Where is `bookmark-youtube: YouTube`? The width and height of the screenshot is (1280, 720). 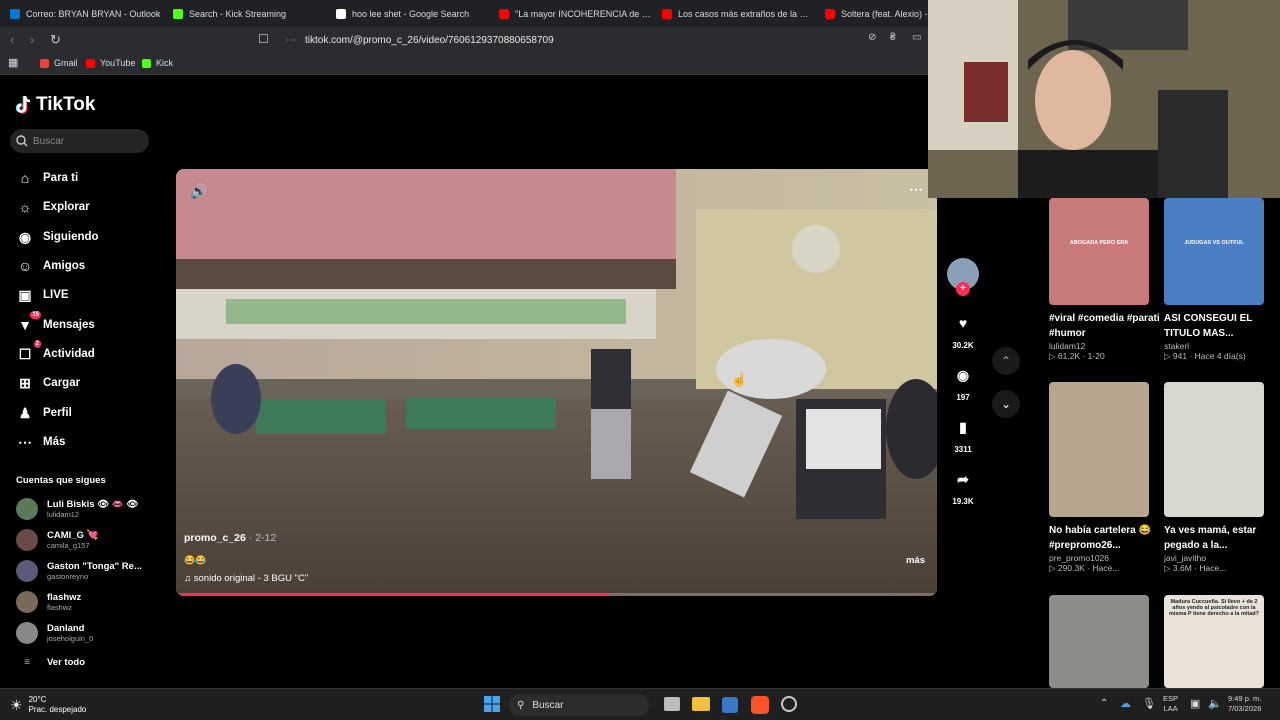 bookmark-youtube: YouTube is located at coordinates (110, 63).